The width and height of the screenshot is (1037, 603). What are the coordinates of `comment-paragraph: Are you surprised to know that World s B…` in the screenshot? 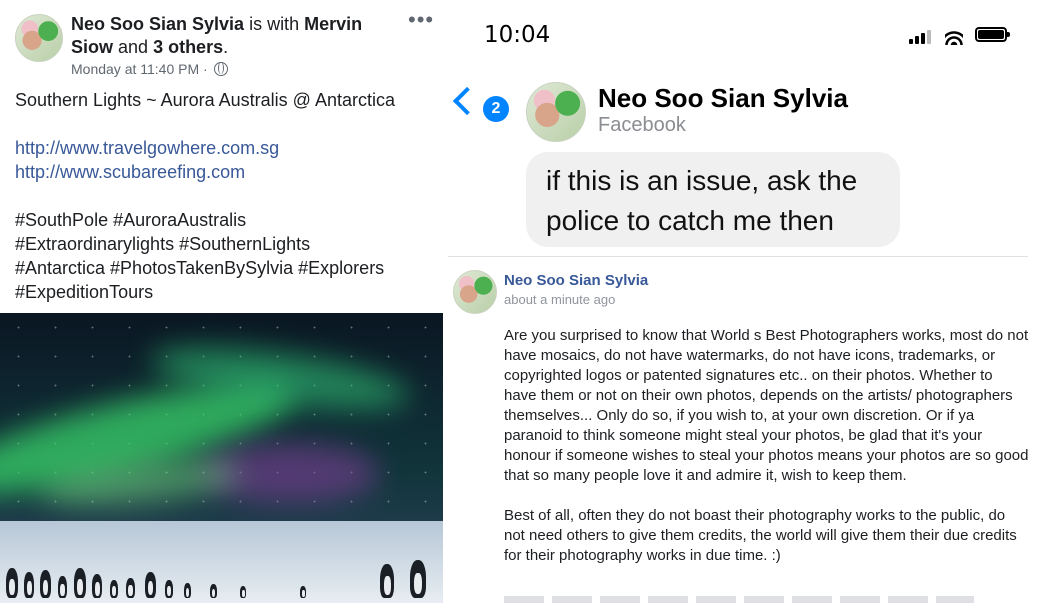 It's located at (766, 405).